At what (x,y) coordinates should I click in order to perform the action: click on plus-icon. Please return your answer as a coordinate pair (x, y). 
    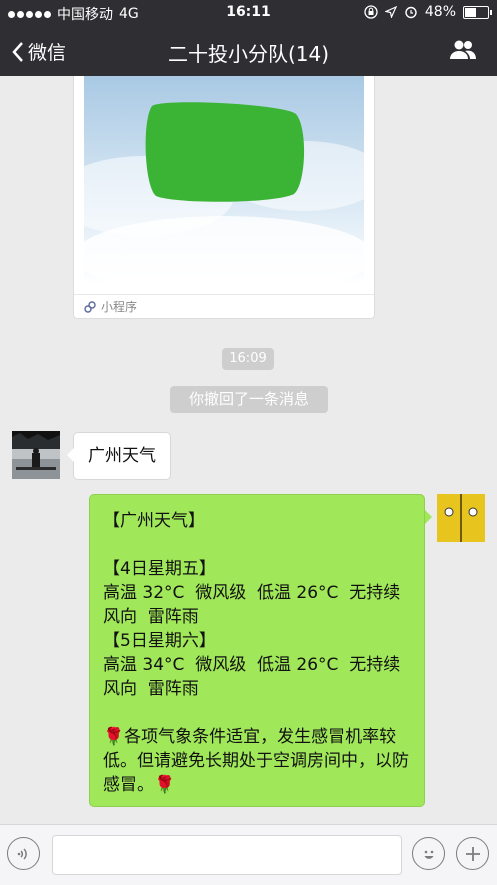
    Looking at the image, I should click on (472, 853).